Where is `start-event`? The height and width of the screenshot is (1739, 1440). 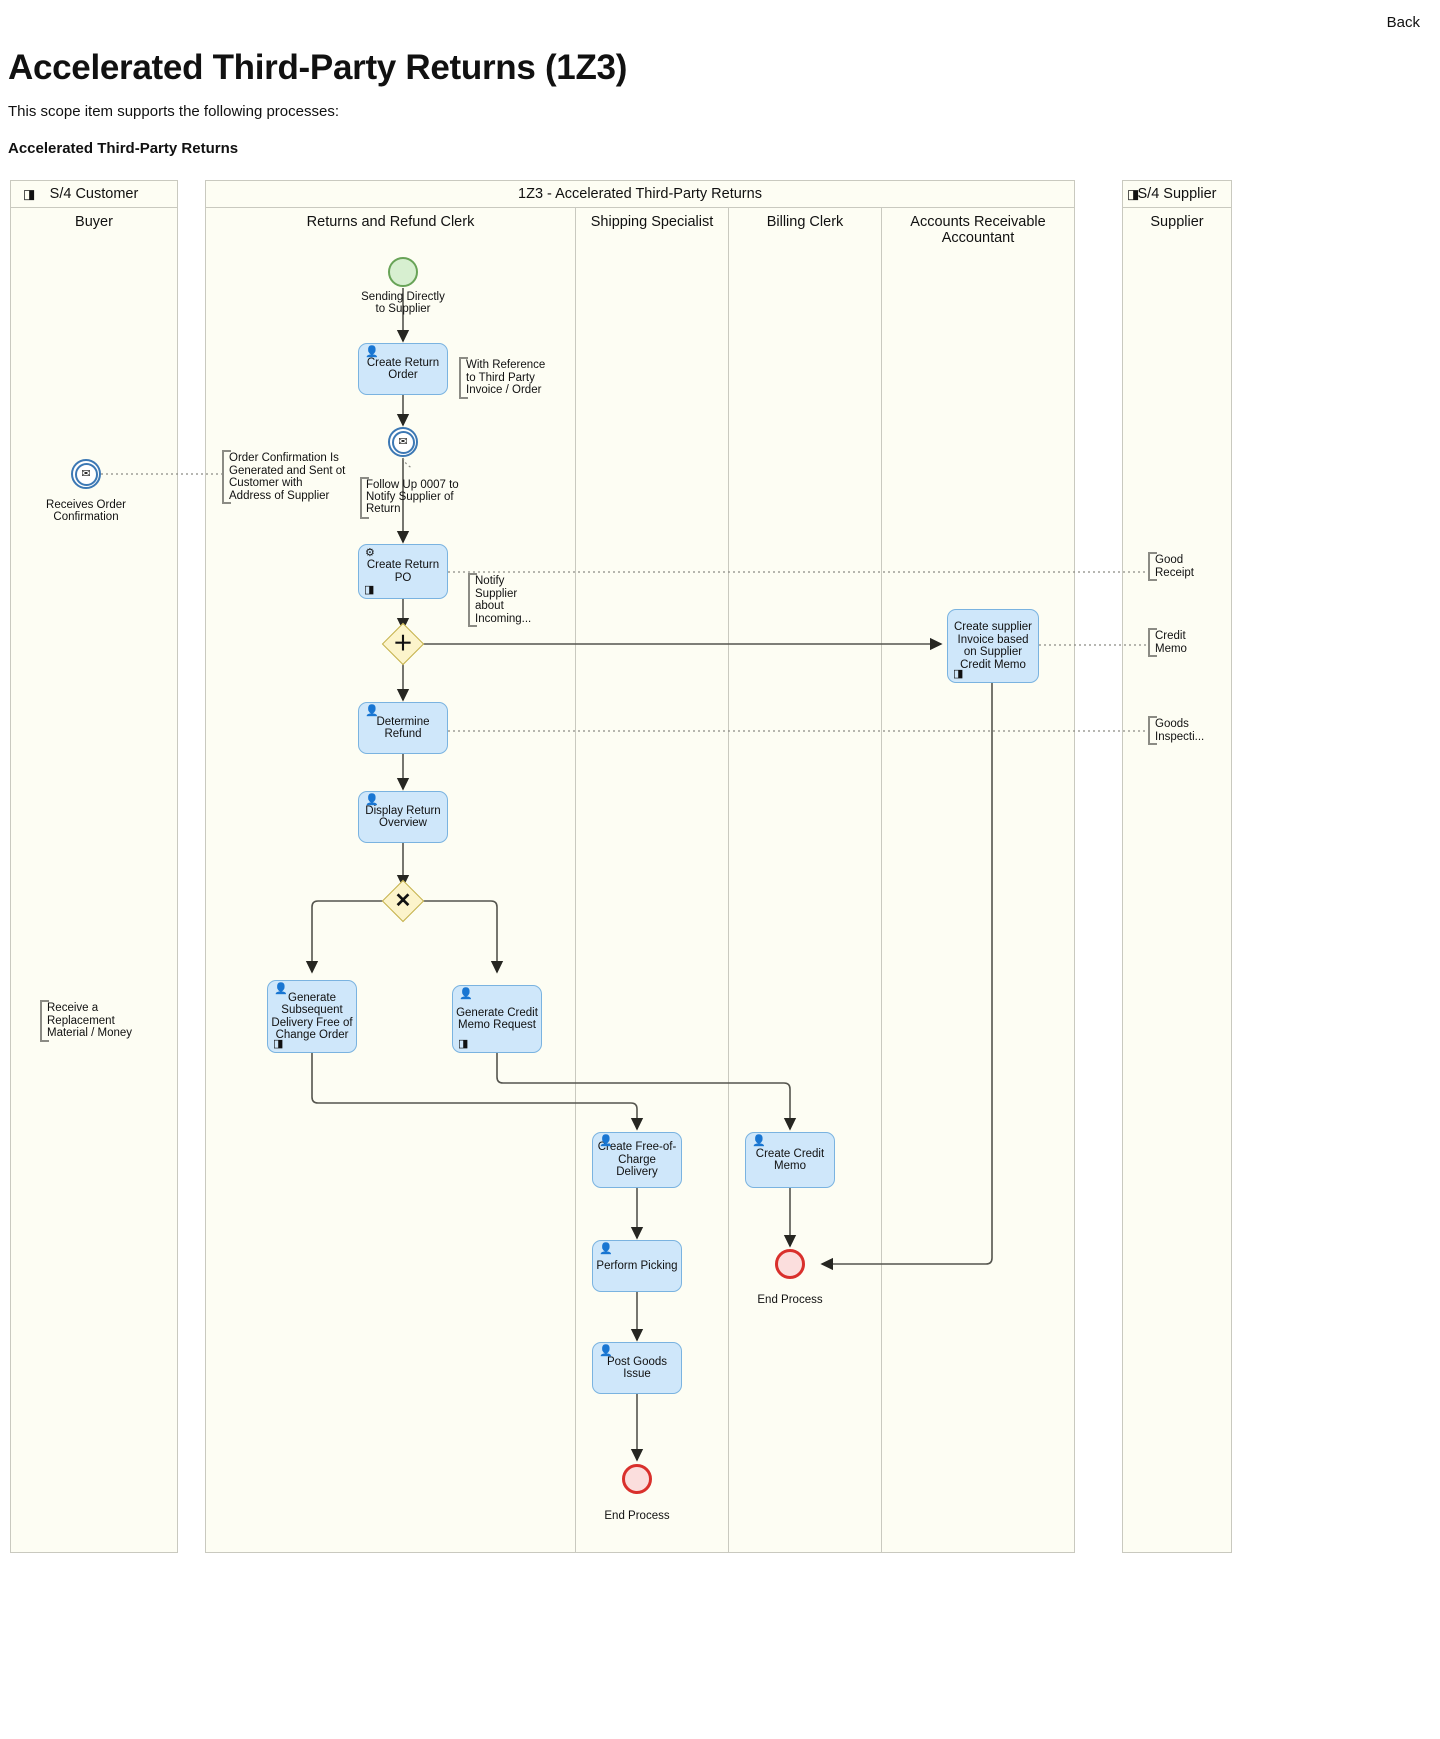
start-event is located at coordinates (403, 272).